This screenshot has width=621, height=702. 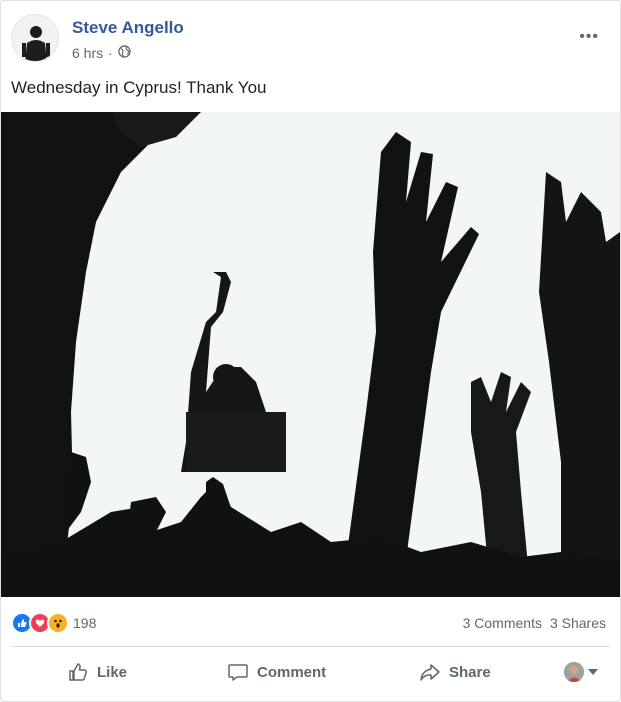 What do you see at coordinates (139, 87) in the screenshot?
I see `post-text: Wednesday in Cyprus! Thank You` at bounding box center [139, 87].